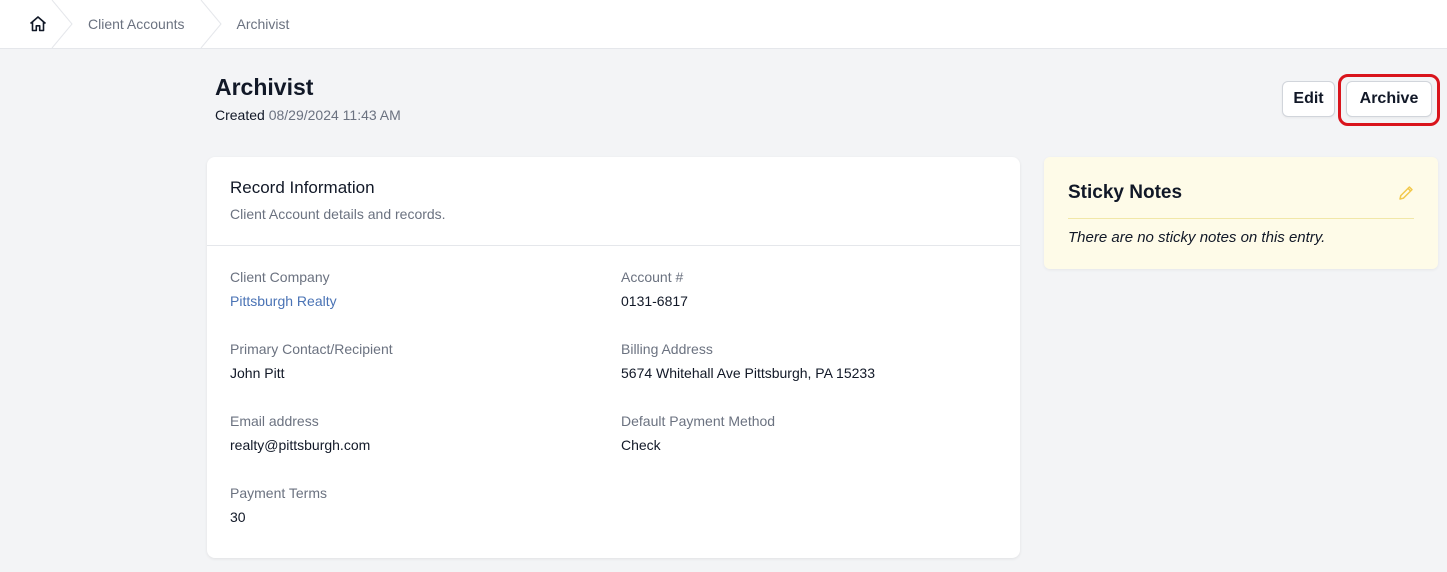  Describe the element at coordinates (811, 433) in the screenshot. I see `field-default-payment-method: Default Payment Method Check` at that location.